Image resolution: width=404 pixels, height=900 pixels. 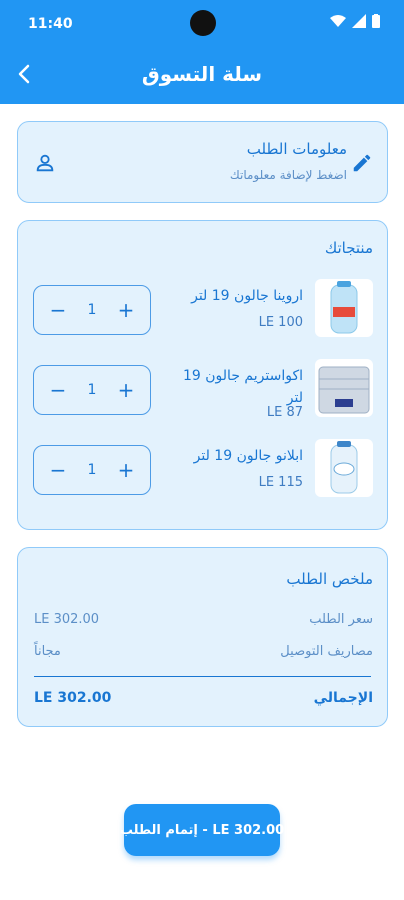 I want to click on status-icons, so click(x=355, y=21).